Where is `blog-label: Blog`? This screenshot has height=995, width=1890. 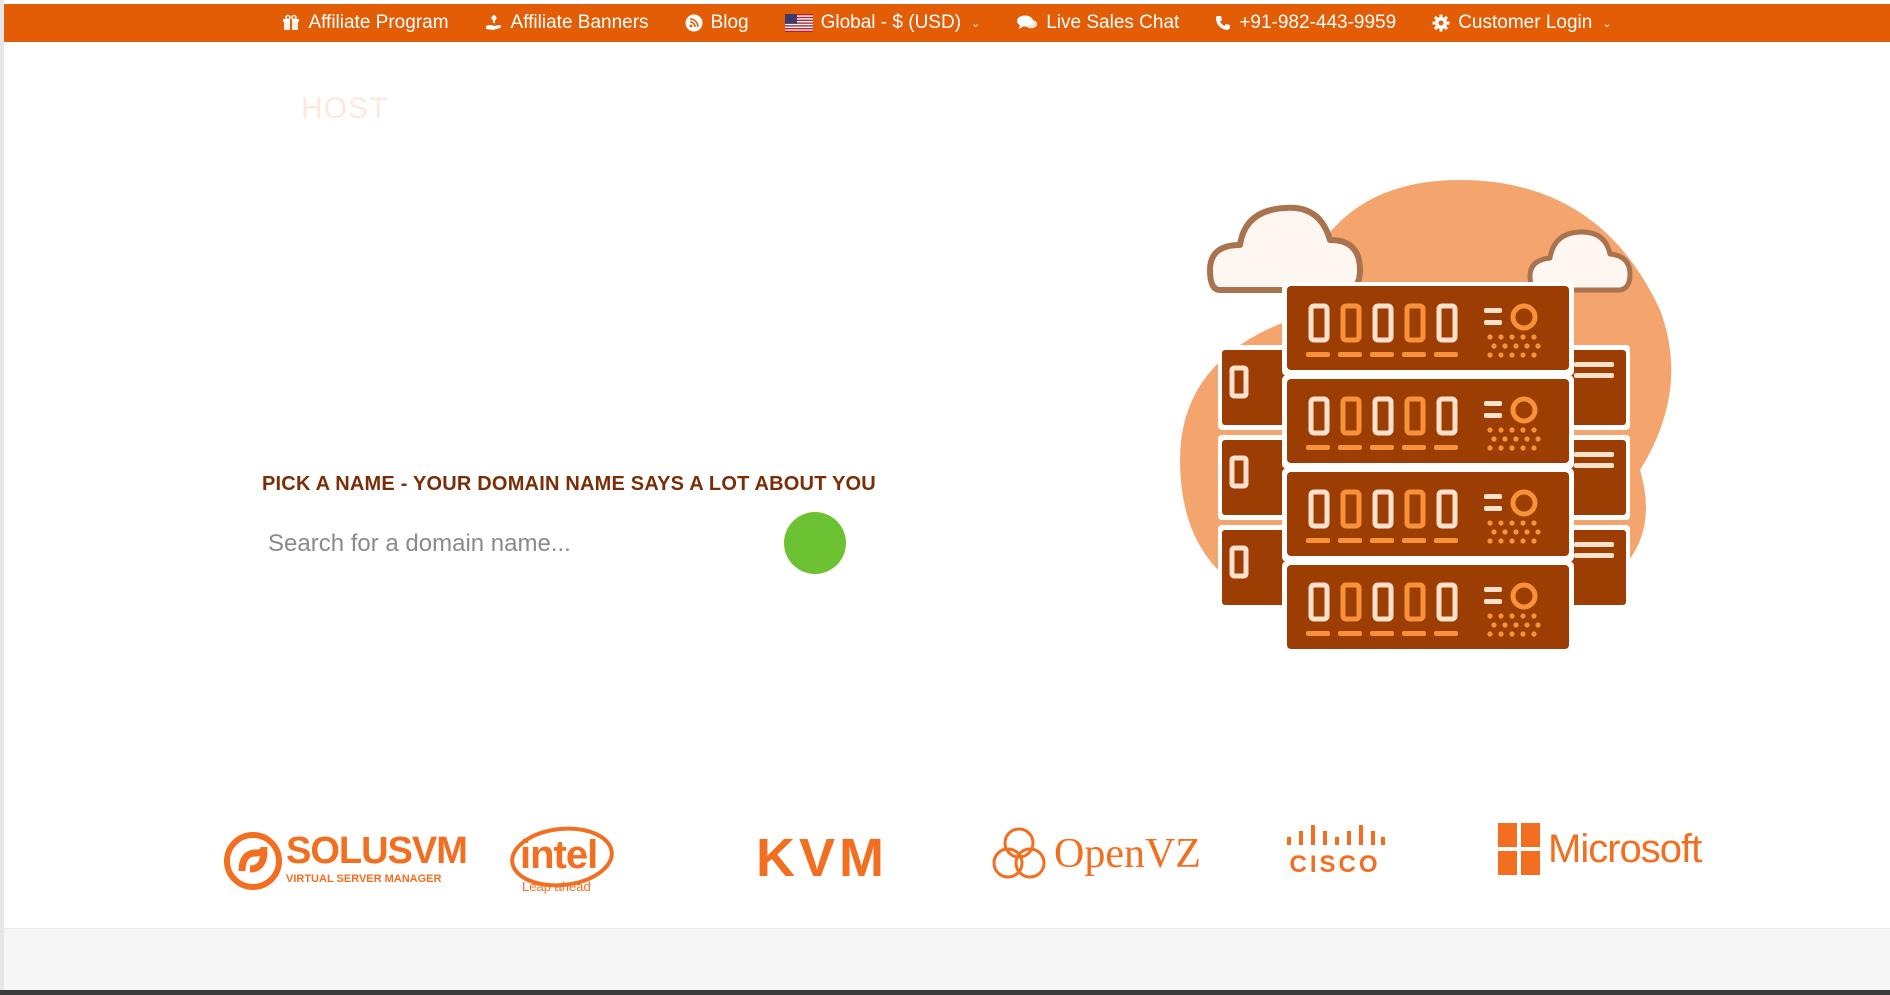 blog-label: Blog is located at coordinates (729, 22).